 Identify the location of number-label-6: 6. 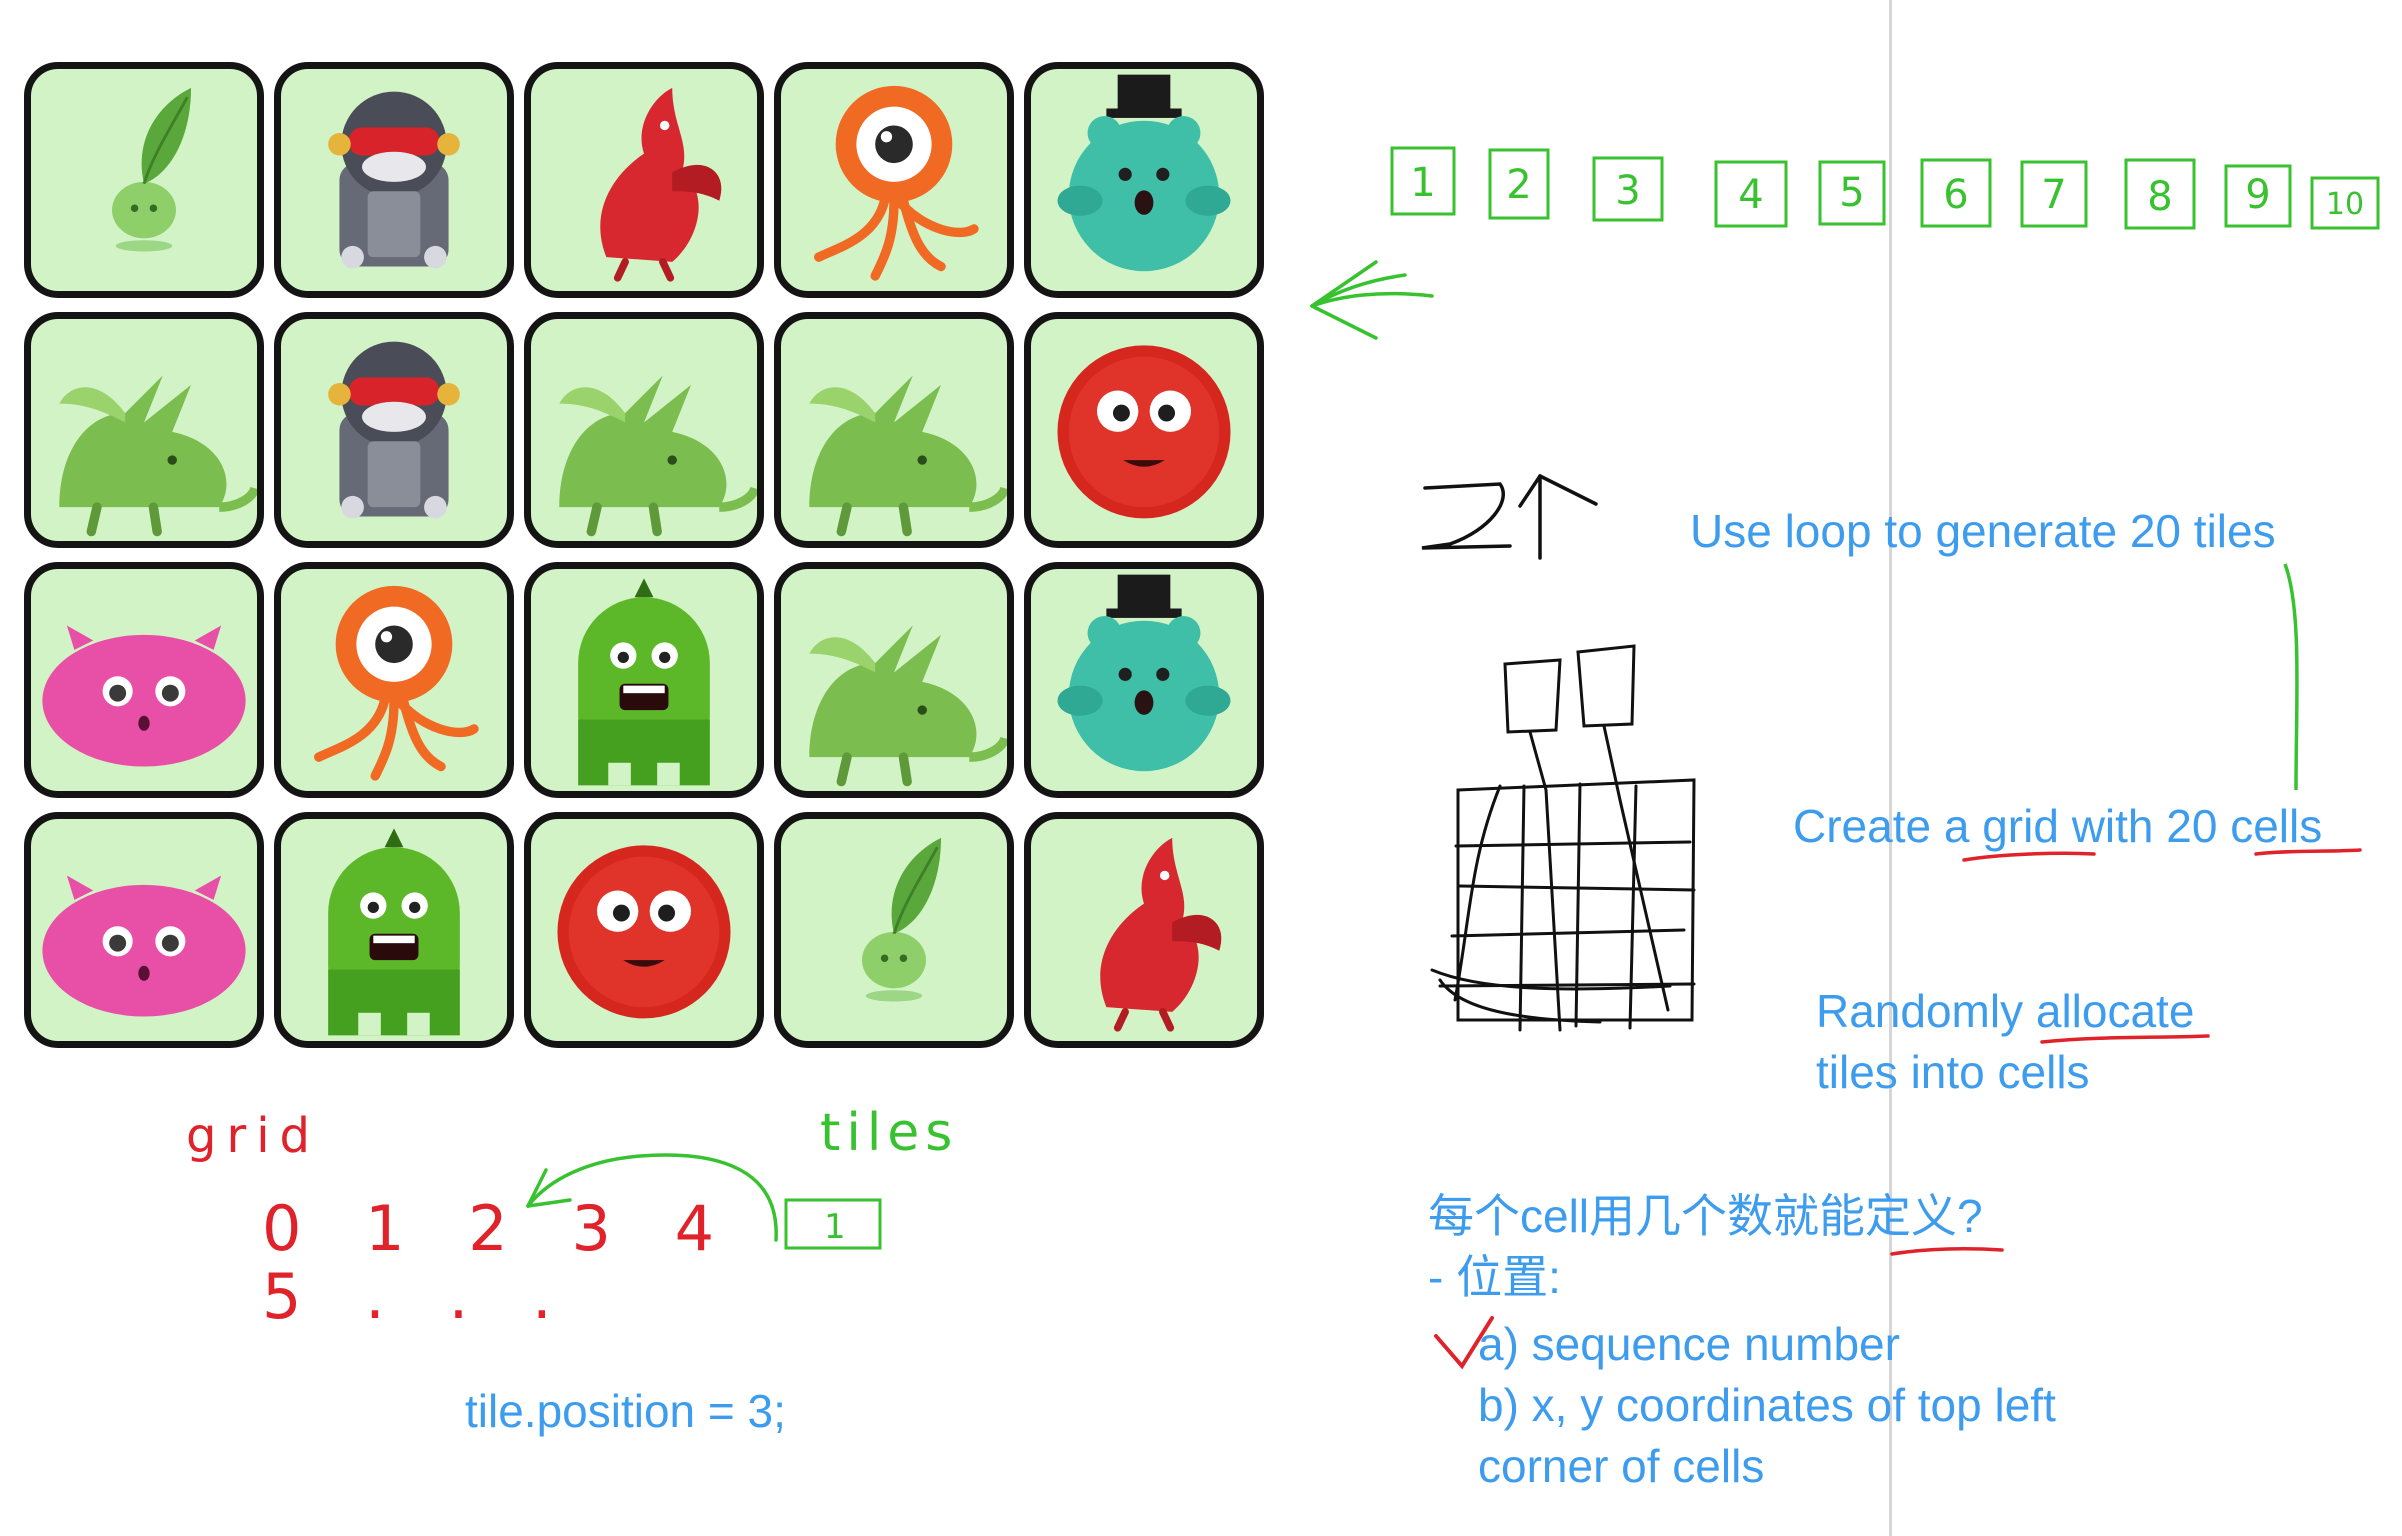
(1955, 195).